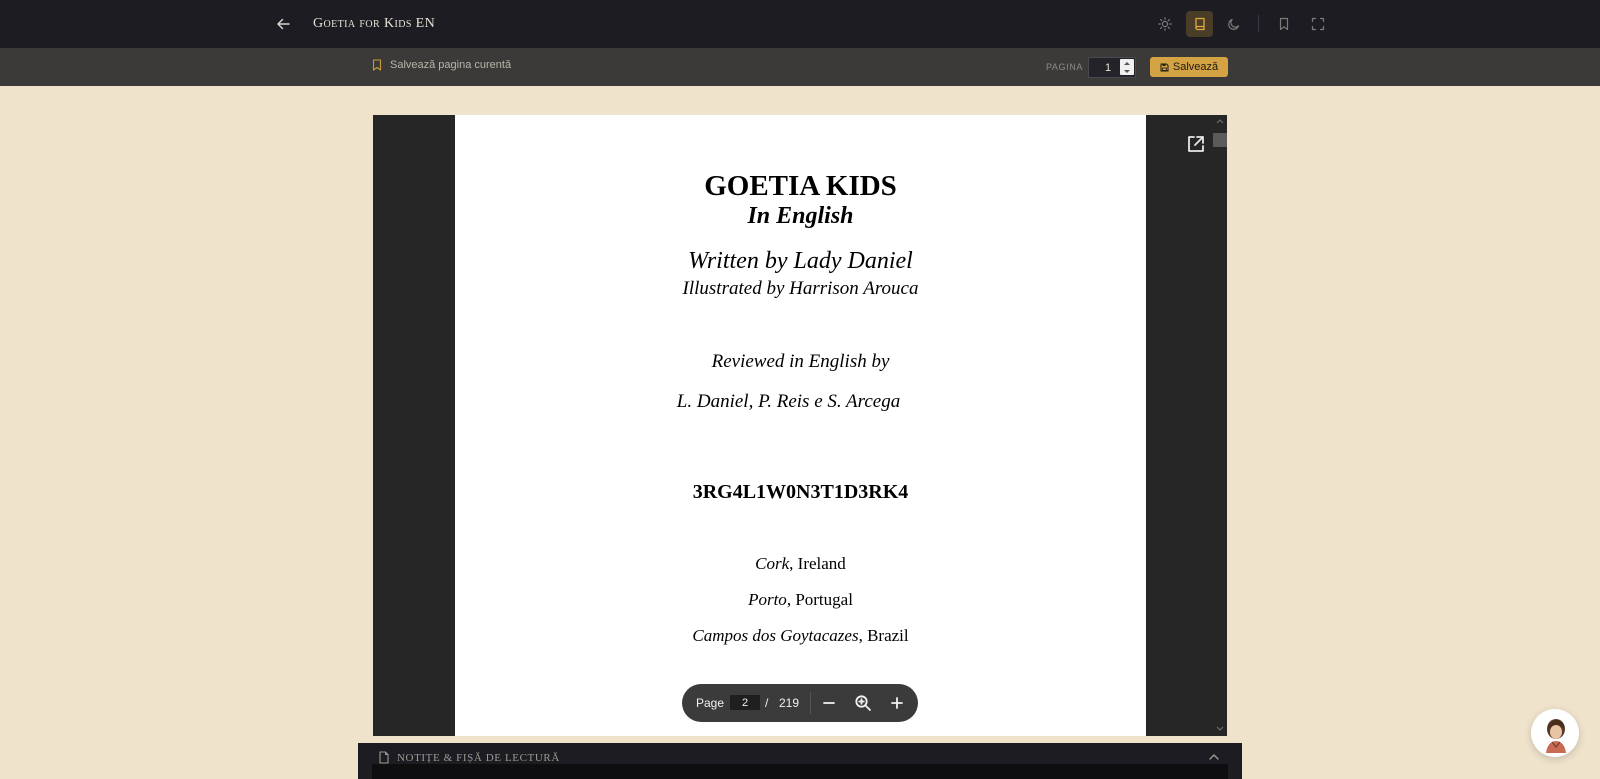 The height and width of the screenshot is (779, 1600). What do you see at coordinates (810, 703) in the screenshot?
I see `page-nav-divider` at bounding box center [810, 703].